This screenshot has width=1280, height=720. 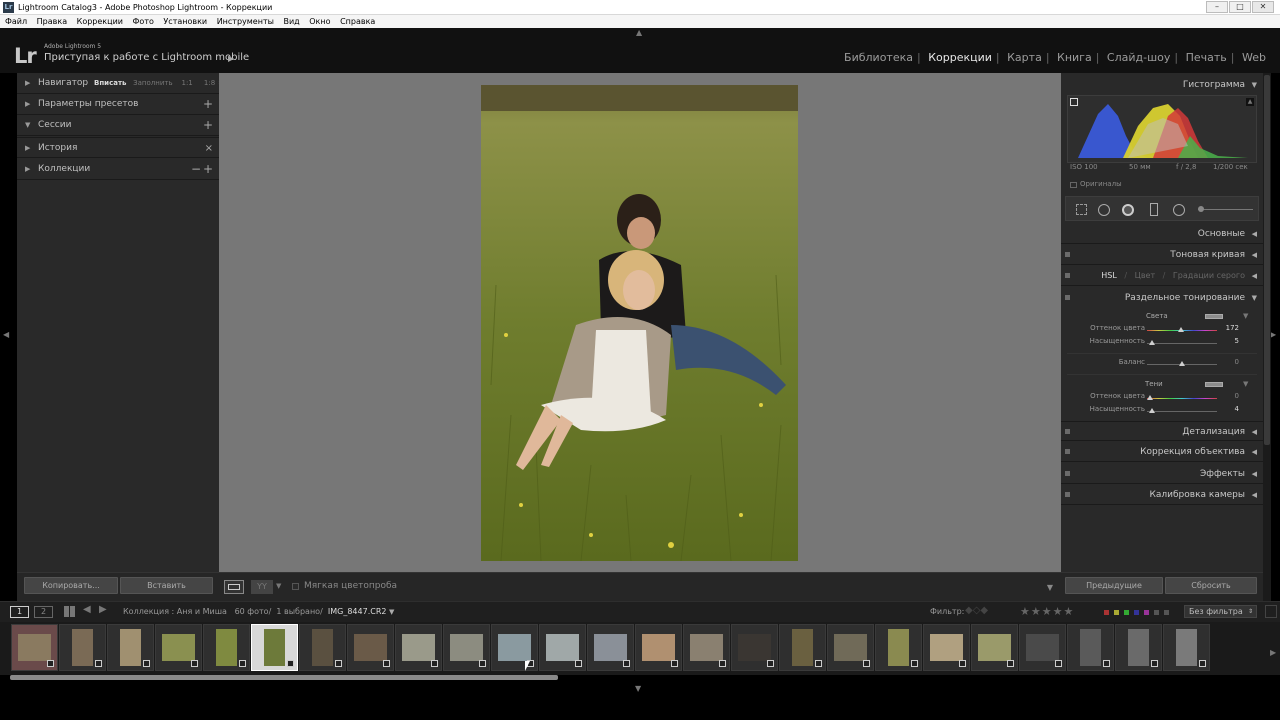 I want to click on filter-preset-select: Без фильтра ⇕, so click(x=1220, y=611).